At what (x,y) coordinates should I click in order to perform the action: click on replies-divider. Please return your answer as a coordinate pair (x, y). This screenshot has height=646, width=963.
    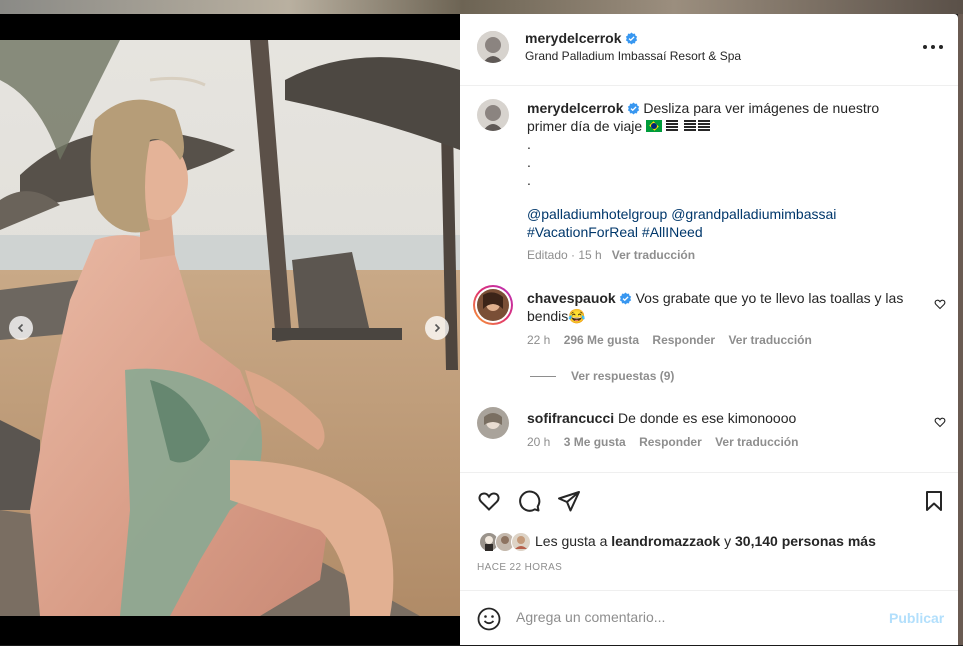
    Looking at the image, I should click on (543, 376).